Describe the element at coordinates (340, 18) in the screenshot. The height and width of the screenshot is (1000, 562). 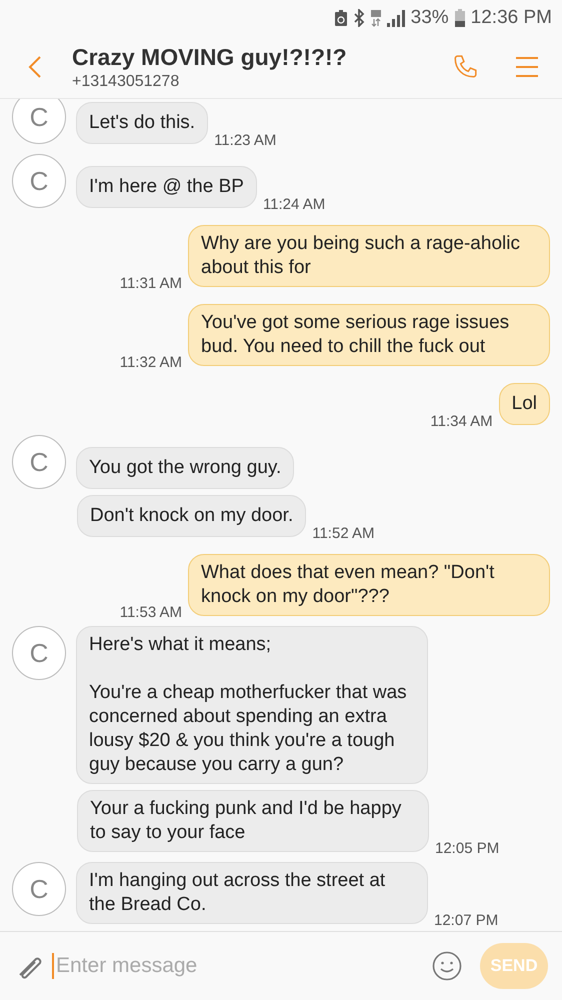
I see `recycle-battery-icon` at that location.